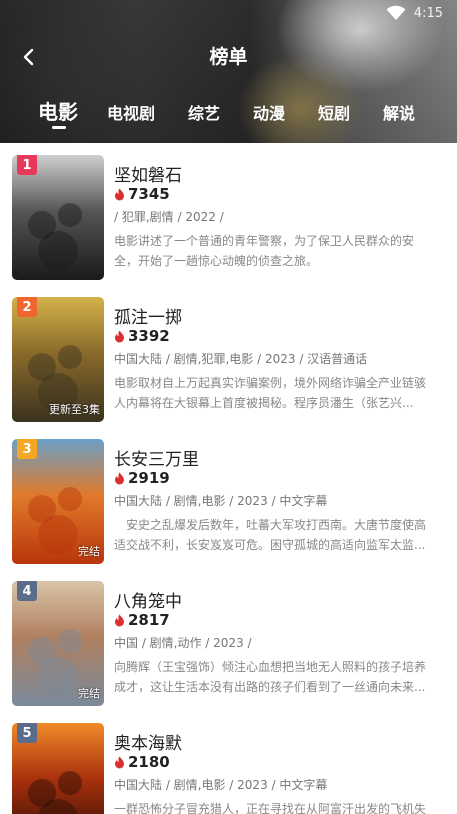 The width and height of the screenshot is (457, 814). Describe the element at coordinates (399, 112) in the screenshot. I see `tab-commentary: 解说` at that location.